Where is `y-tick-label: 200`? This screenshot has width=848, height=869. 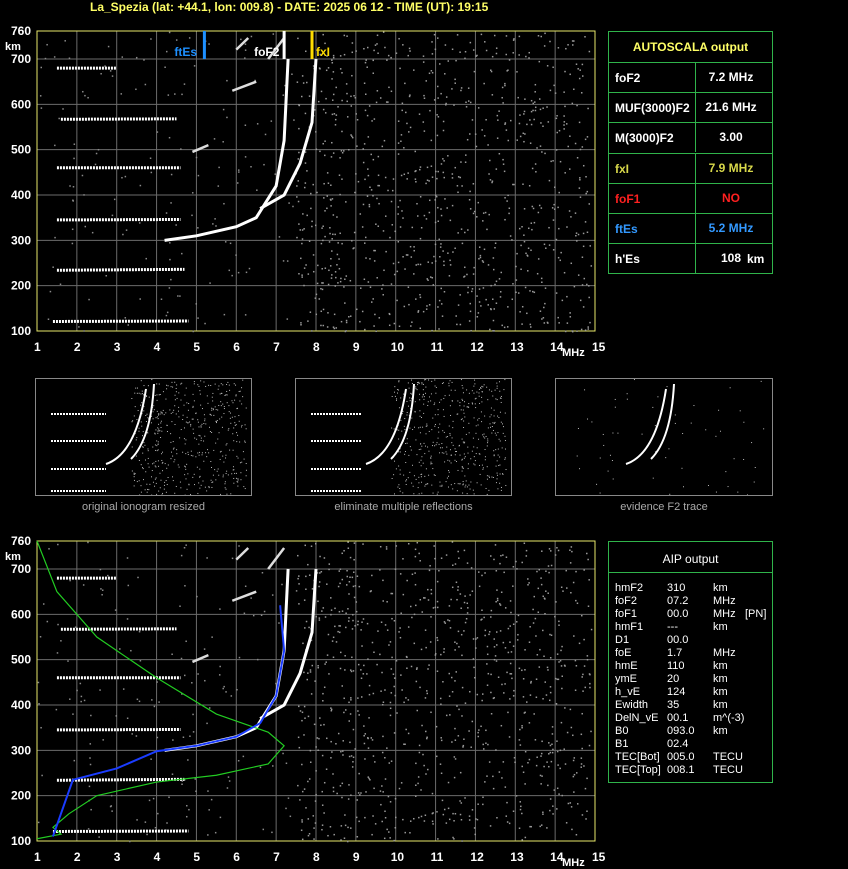
y-tick-label: 200 is located at coordinates (21, 286).